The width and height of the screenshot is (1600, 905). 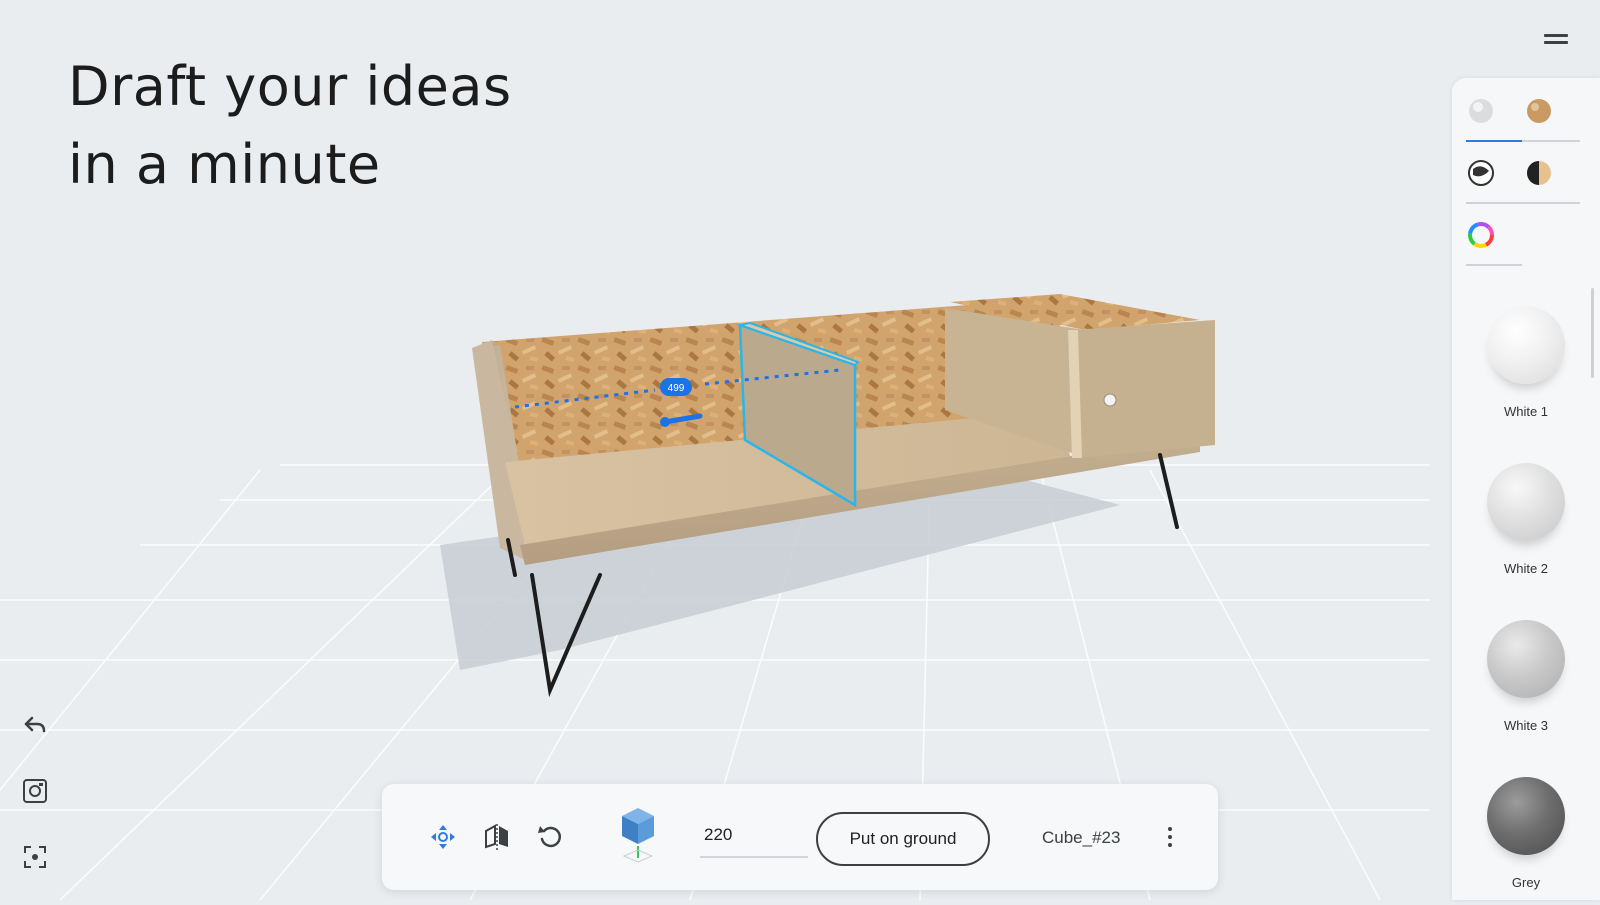 What do you see at coordinates (1526, 725) in the screenshot?
I see `material-label: White 3` at bounding box center [1526, 725].